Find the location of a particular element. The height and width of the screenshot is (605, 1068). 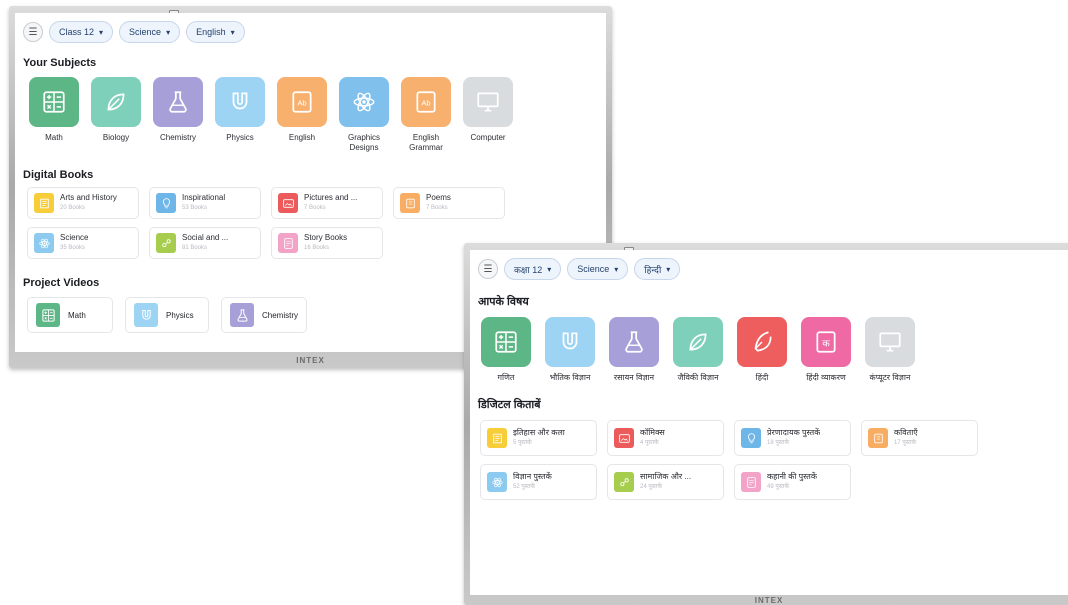

subject-card: क हिंदी व्याकरण is located at coordinates (826, 350).